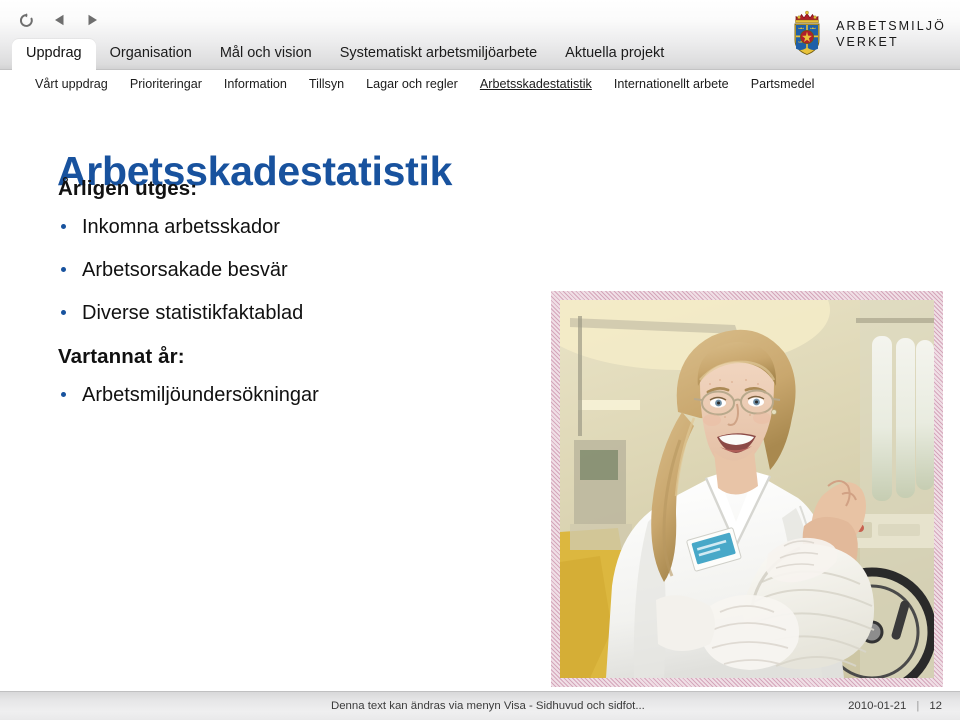 The width and height of the screenshot is (960, 720). I want to click on list-item-label: Diverse statistikfaktablad, so click(193, 313).